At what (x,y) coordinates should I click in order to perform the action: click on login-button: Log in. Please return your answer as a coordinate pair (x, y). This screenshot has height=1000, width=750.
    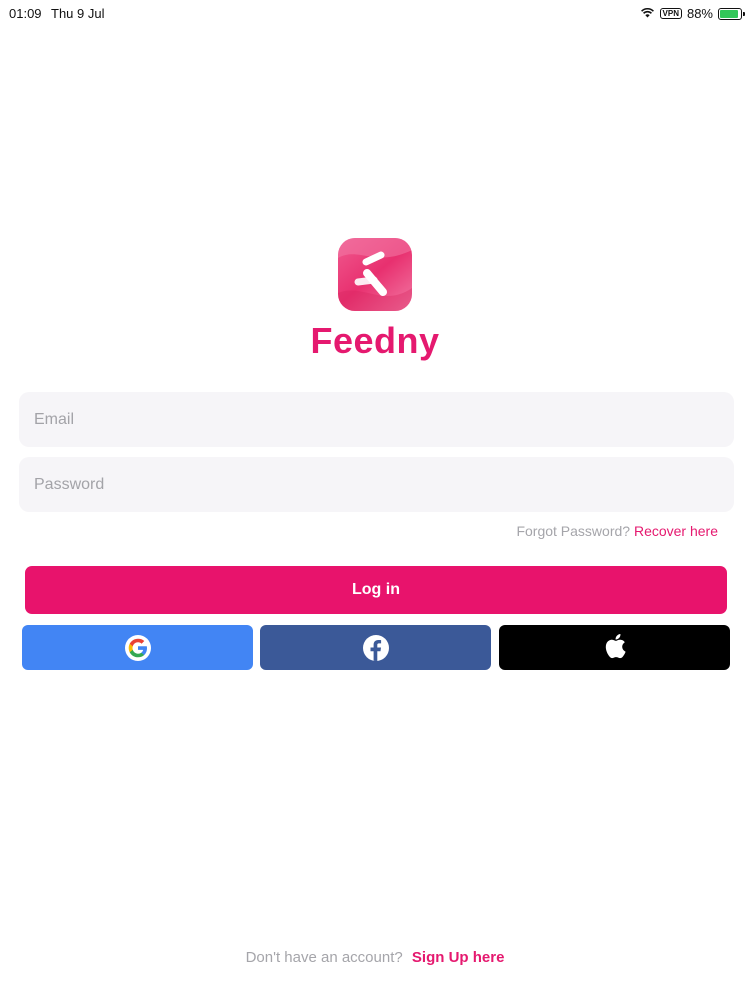
    Looking at the image, I should click on (376, 590).